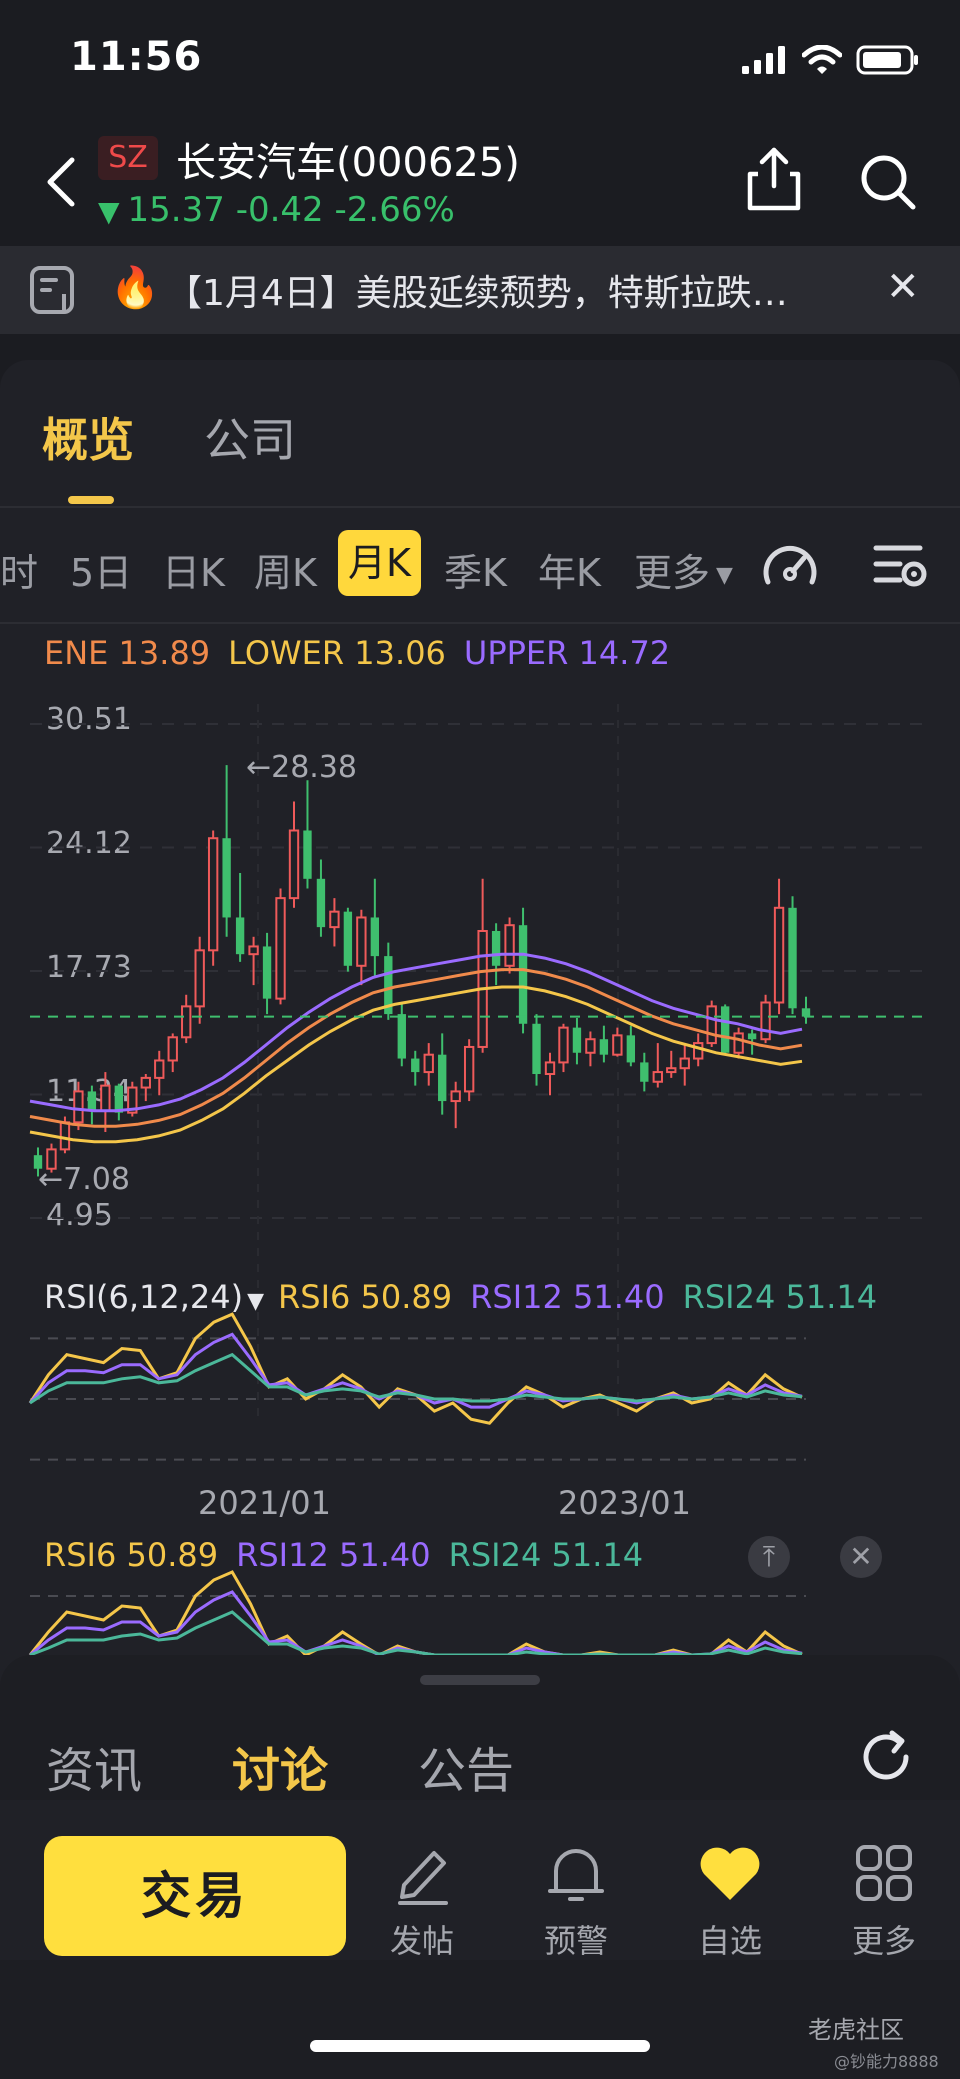 This screenshot has width=960, height=2079. Describe the element at coordinates (394, 210) in the screenshot. I see `price-change-pct: -2.66%` at that location.